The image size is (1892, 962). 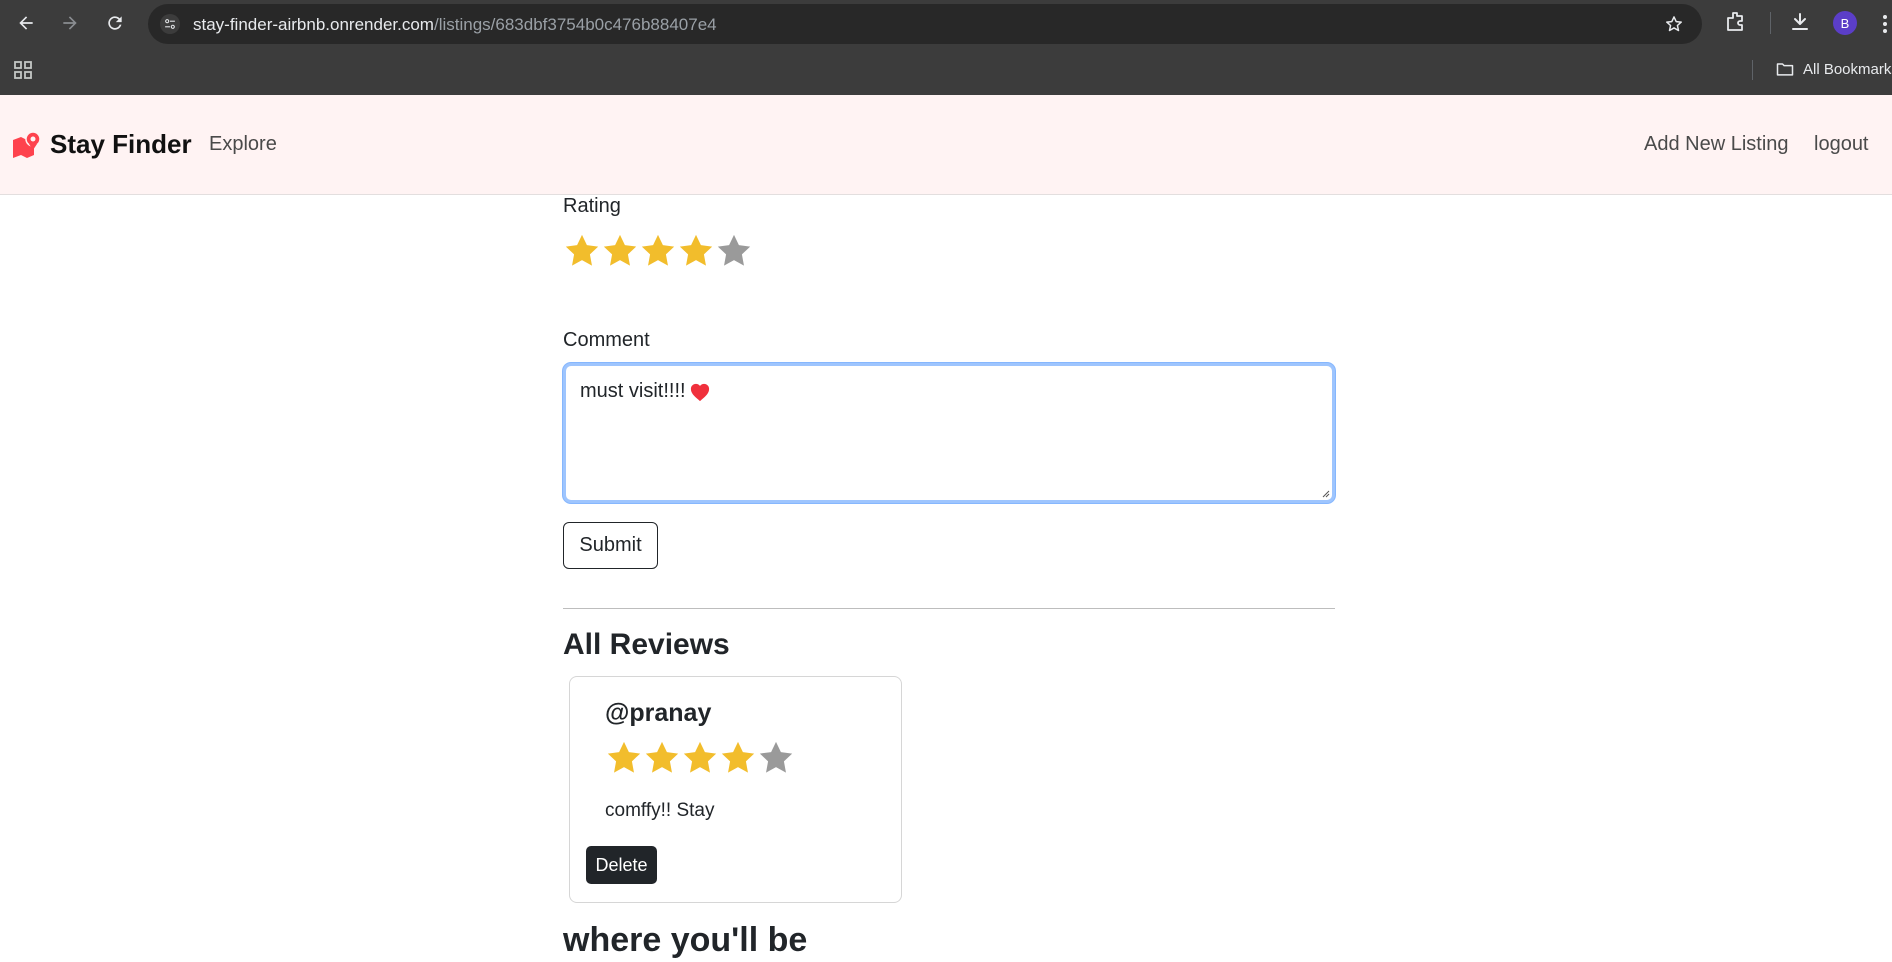 What do you see at coordinates (646, 644) in the screenshot?
I see `all-reviews-heading: All Reviews` at bounding box center [646, 644].